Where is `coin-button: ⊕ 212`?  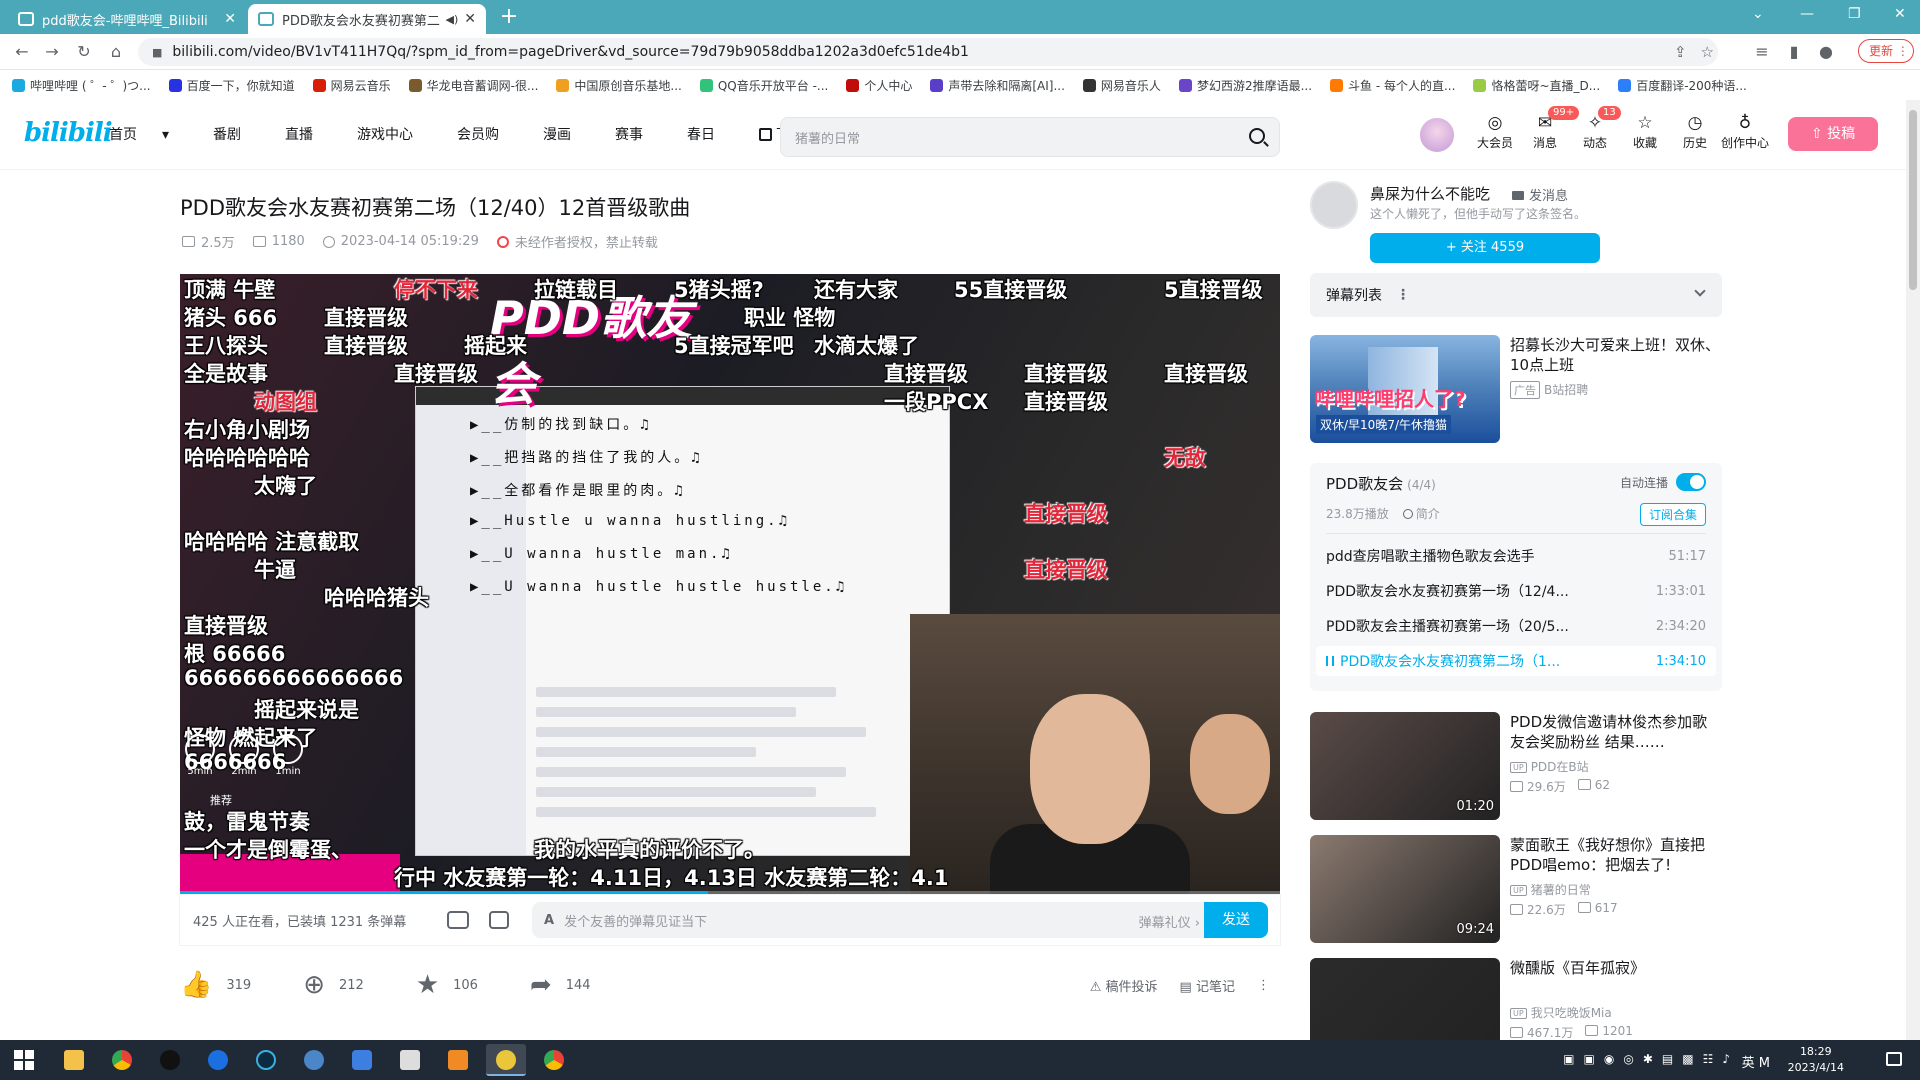 coin-button: ⊕ 212 is located at coordinates (333, 985).